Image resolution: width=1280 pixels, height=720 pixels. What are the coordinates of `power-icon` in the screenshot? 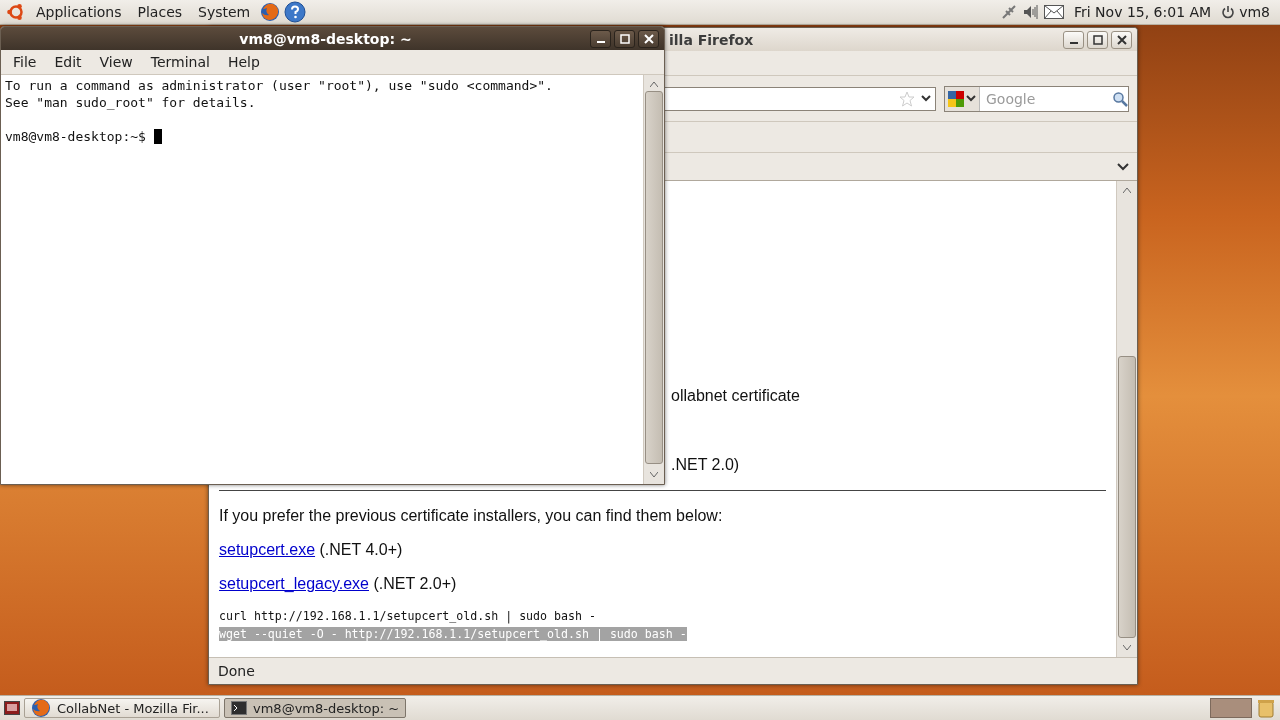 It's located at (1228, 12).